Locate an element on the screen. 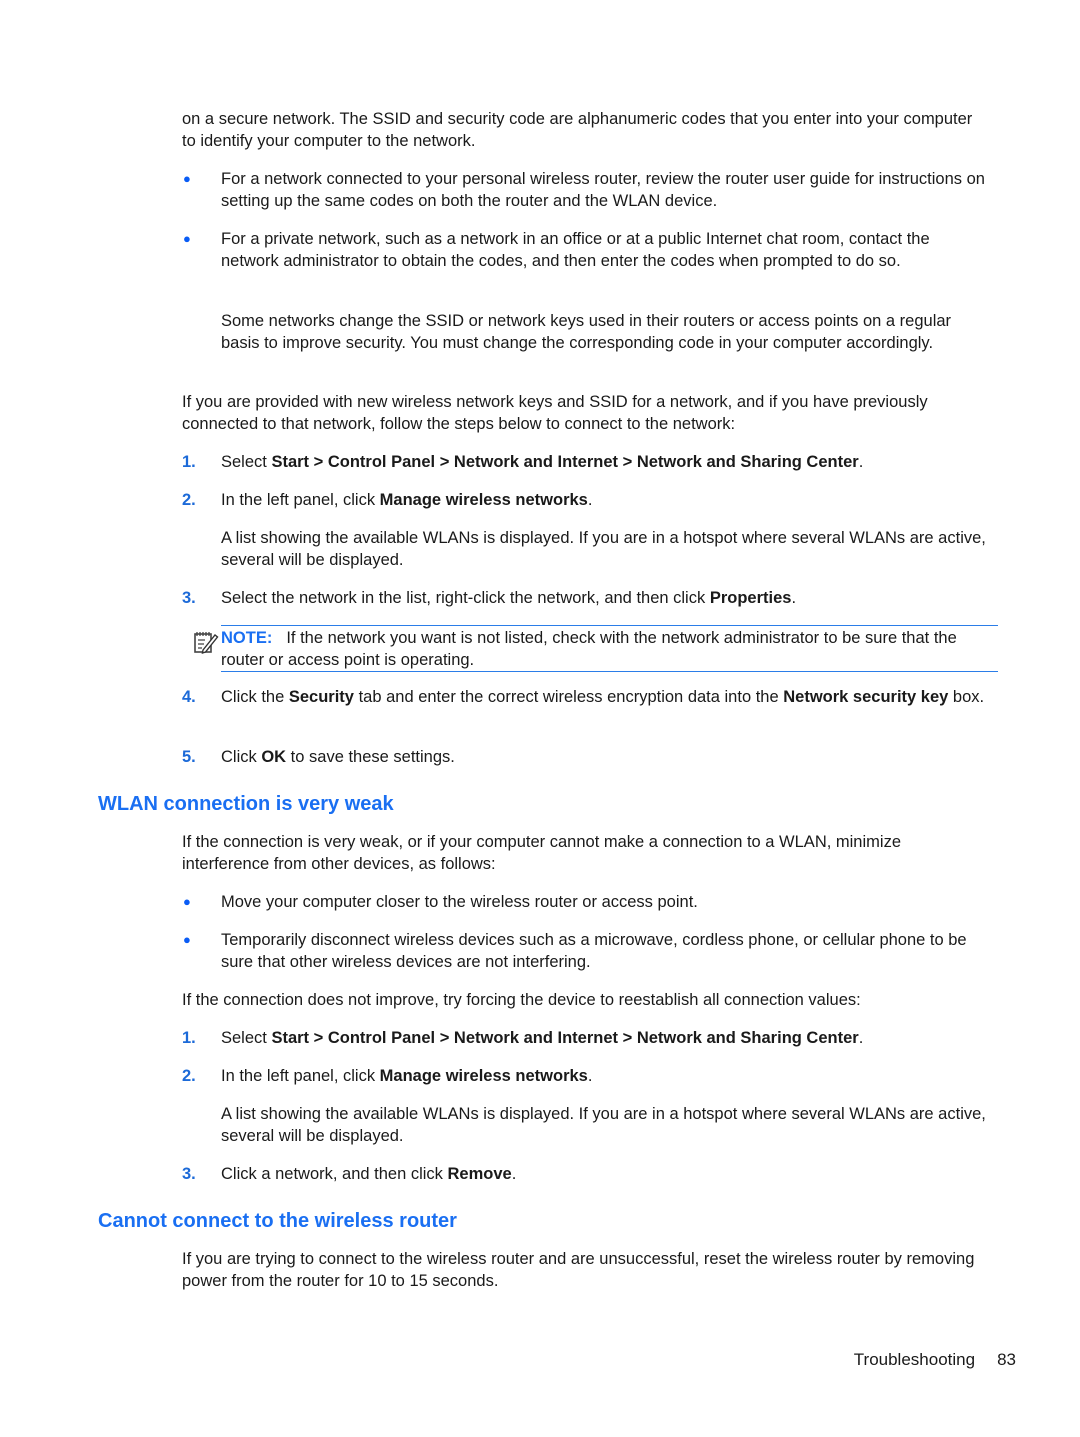 The width and height of the screenshot is (1080, 1437). footer-section-title: Troubleshooting is located at coordinates (914, 1359).